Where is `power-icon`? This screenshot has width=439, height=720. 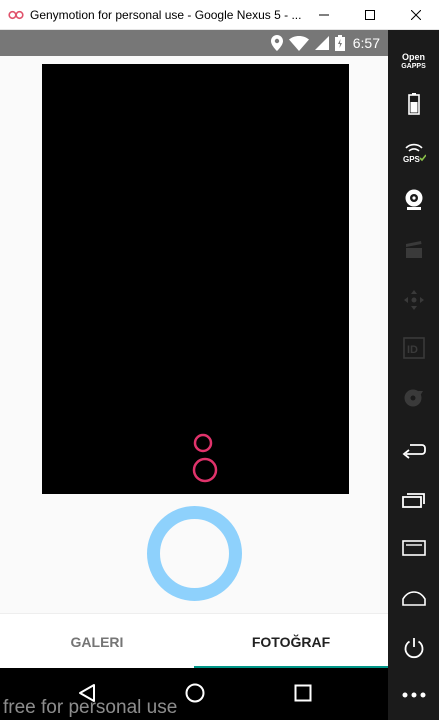
power-icon is located at coordinates (413, 648).